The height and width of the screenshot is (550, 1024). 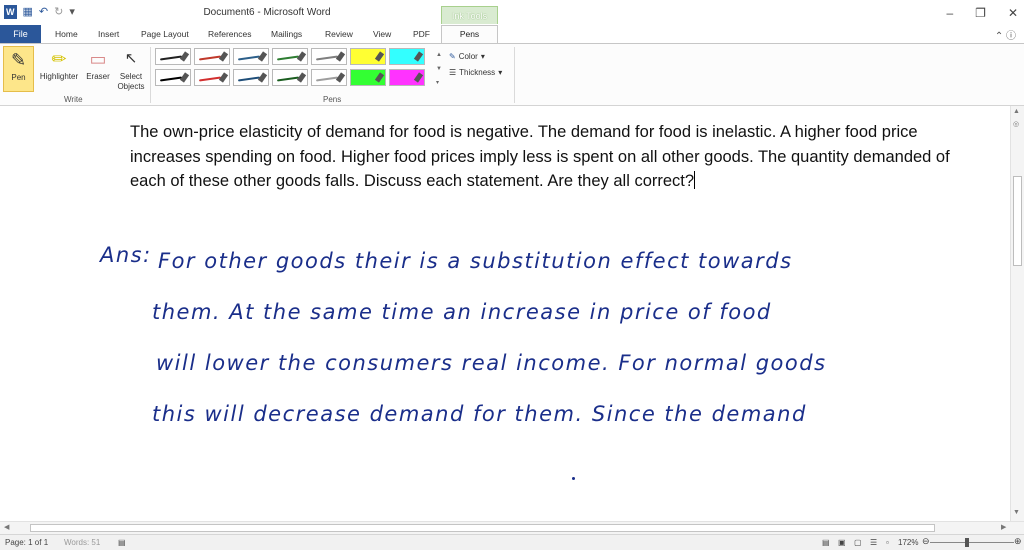 I want to click on print-layout-icon: ▤, so click(x=826, y=542).